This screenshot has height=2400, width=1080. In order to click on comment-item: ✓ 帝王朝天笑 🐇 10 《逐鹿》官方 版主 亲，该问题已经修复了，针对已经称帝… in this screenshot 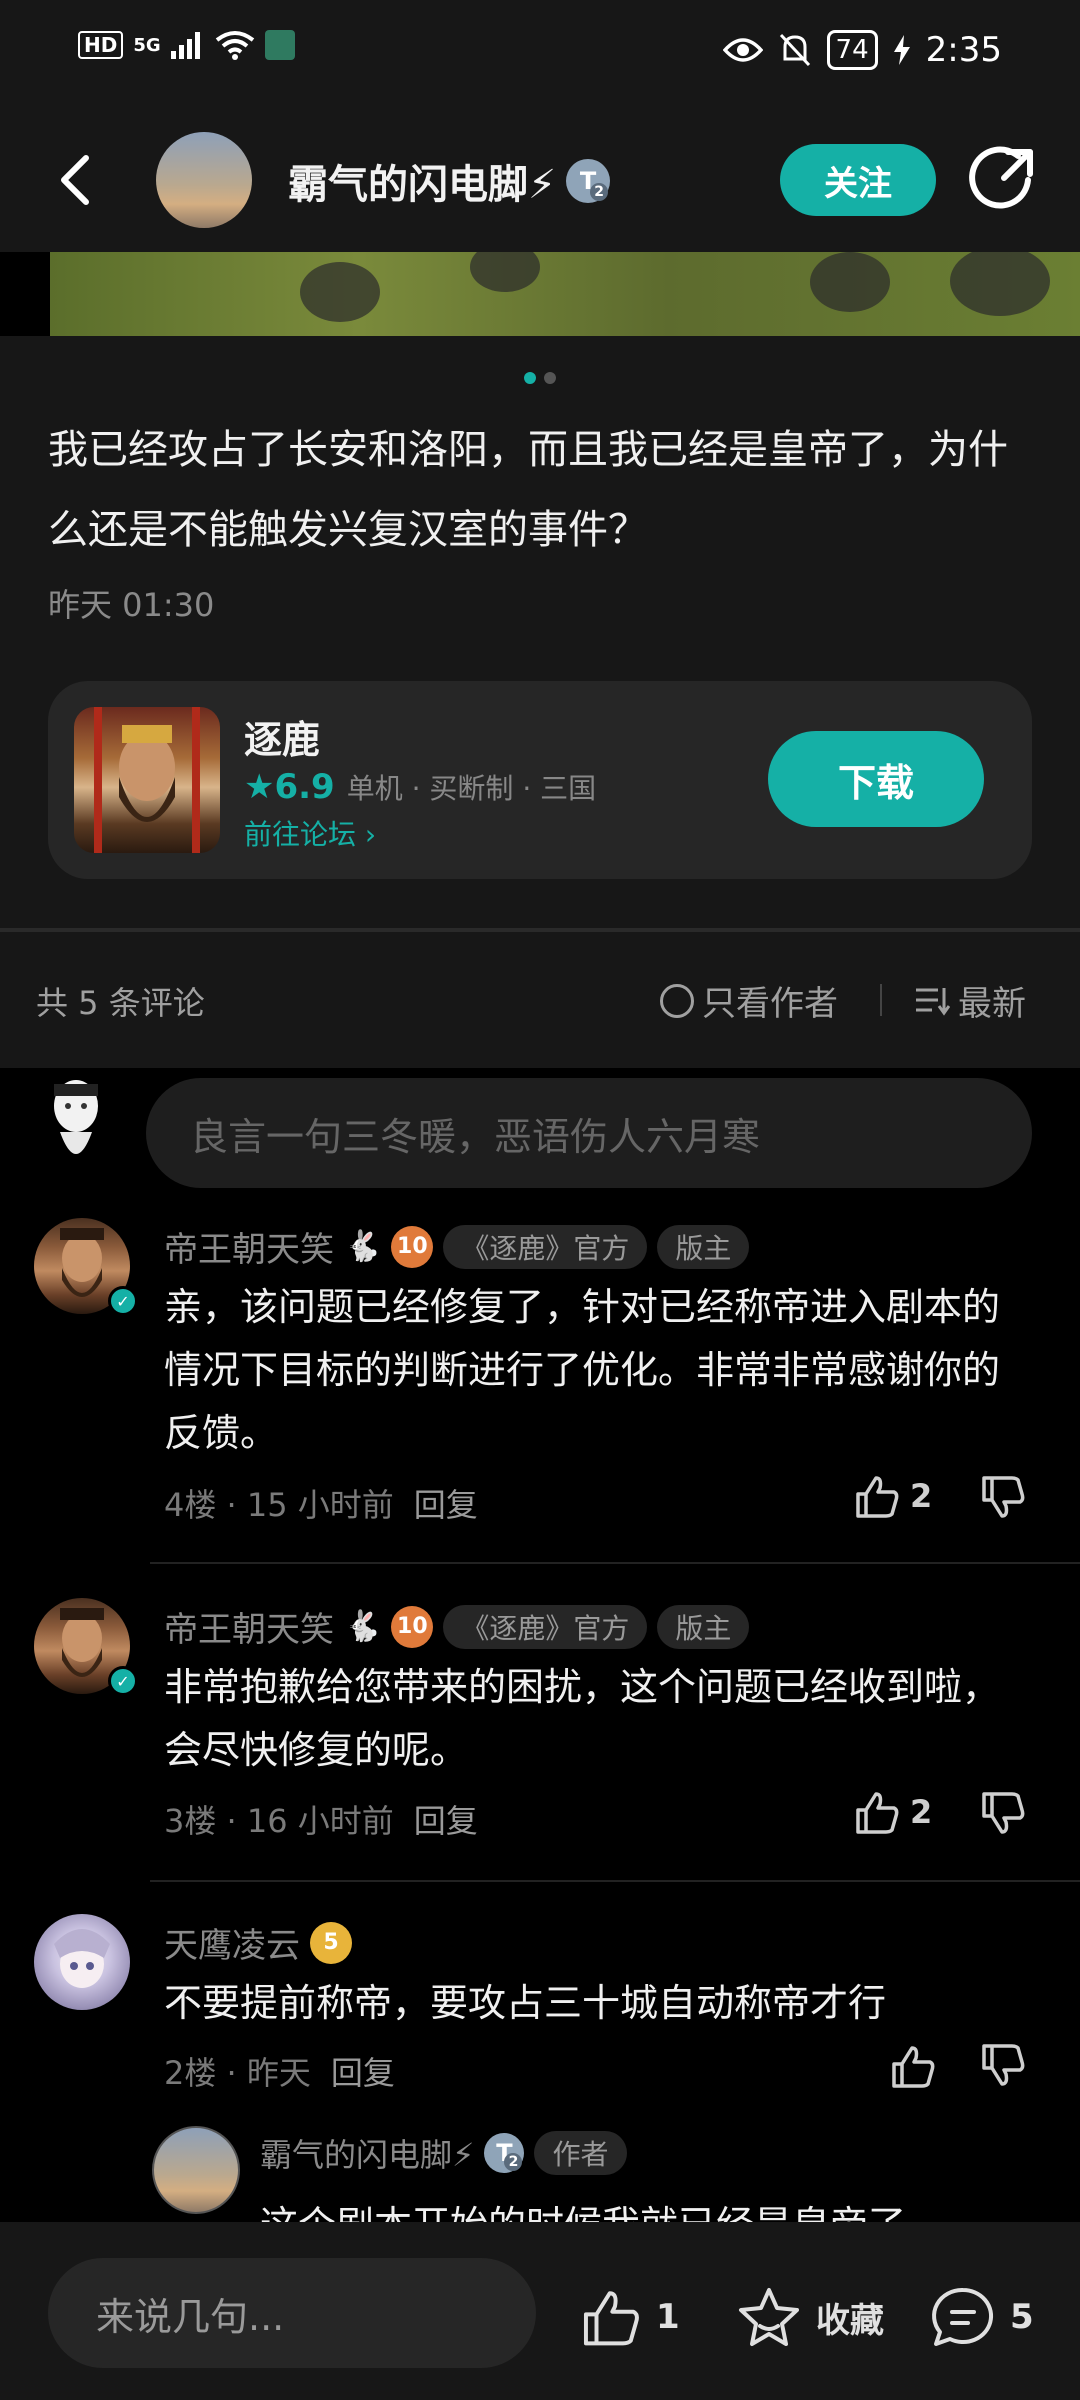, I will do `click(540, 1383)`.